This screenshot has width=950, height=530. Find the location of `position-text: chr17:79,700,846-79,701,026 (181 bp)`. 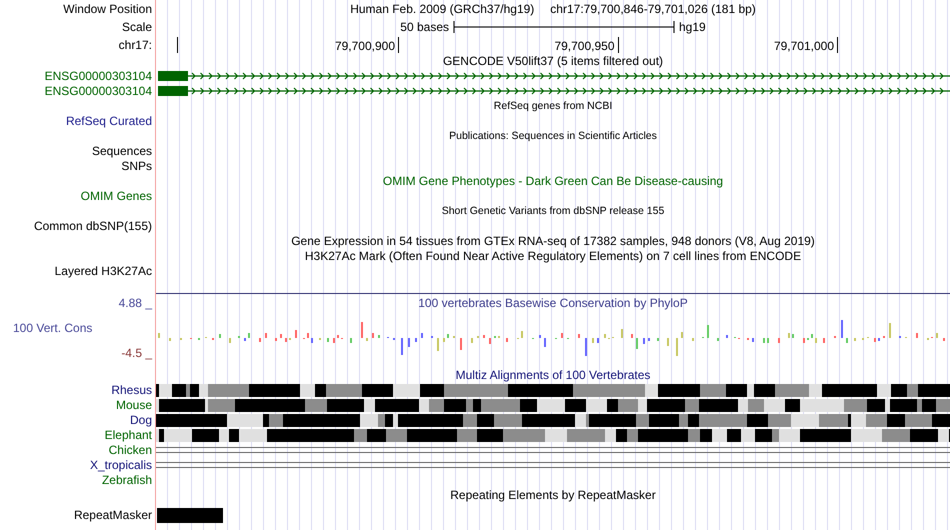

position-text: chr17:79,700,846-79,701,026 (181 bp) is located at coordinates (653, 9).